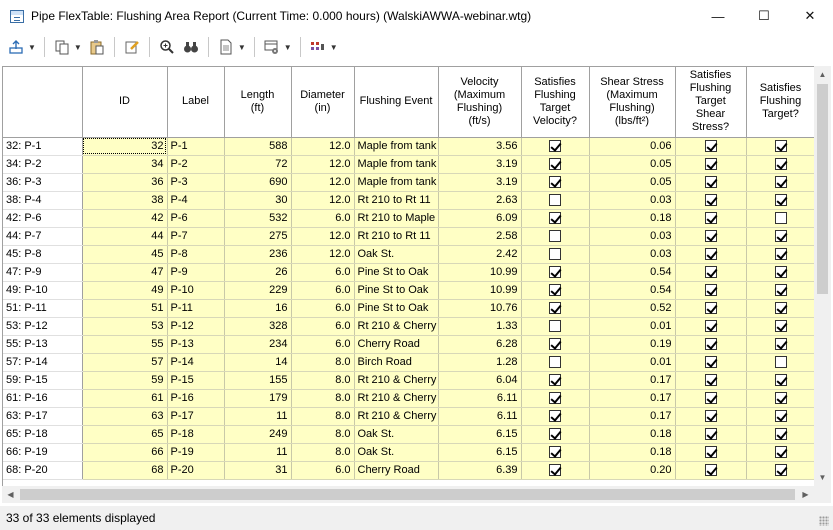 Image resolution: width=833 pixels, height=530 pixels. Describe the element at coordinates (196, 182) in the screenshot. I see `label-cell: P-3` at that location.